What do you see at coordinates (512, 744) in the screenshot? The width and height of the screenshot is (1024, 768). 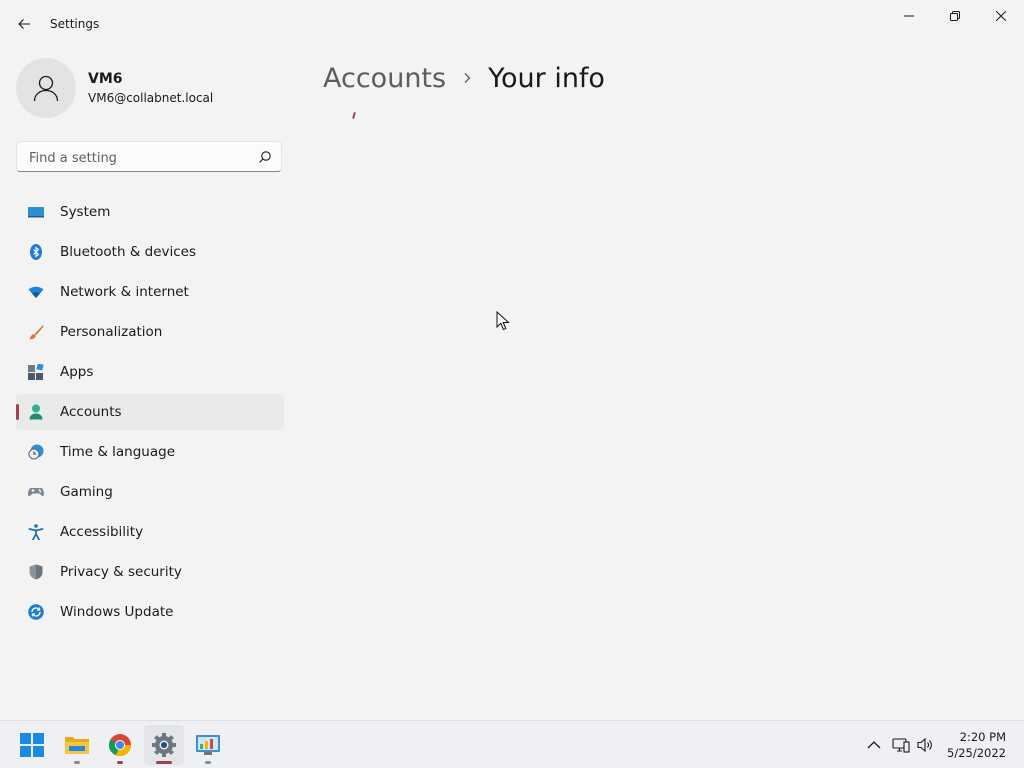 I see `taskbar: 2:20 PM 5/25/2022` at bounding box center [512, 744].